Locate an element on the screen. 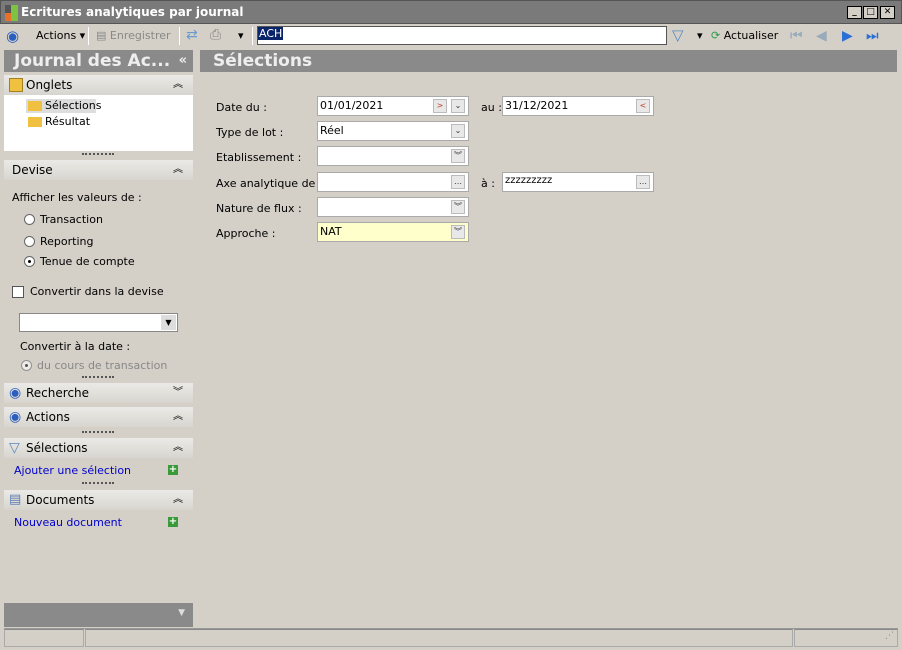 The image size is (902, 650). refresh-icon: ⟳ is located at coordinates (716, 35).